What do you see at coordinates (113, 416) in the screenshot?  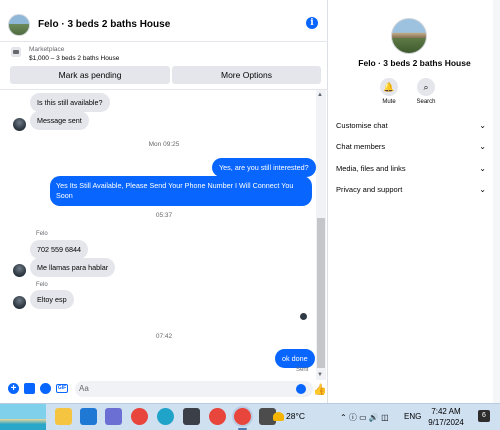 I see `store-icon` at bounding box center [113, 416].